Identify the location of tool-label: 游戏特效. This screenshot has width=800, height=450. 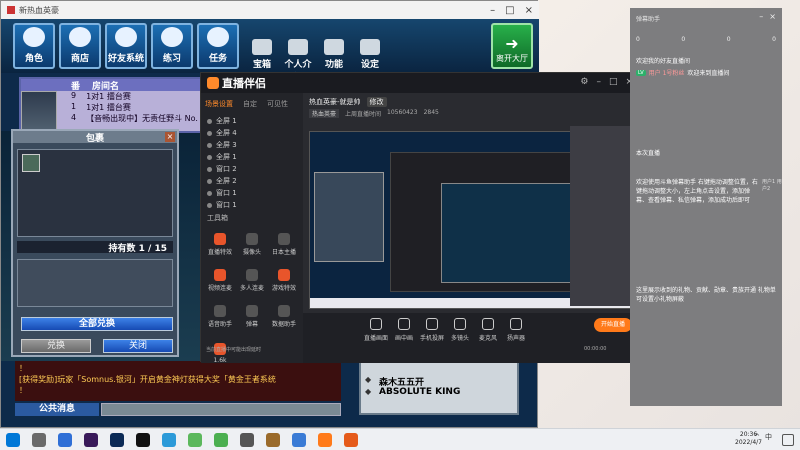
(283, 288).